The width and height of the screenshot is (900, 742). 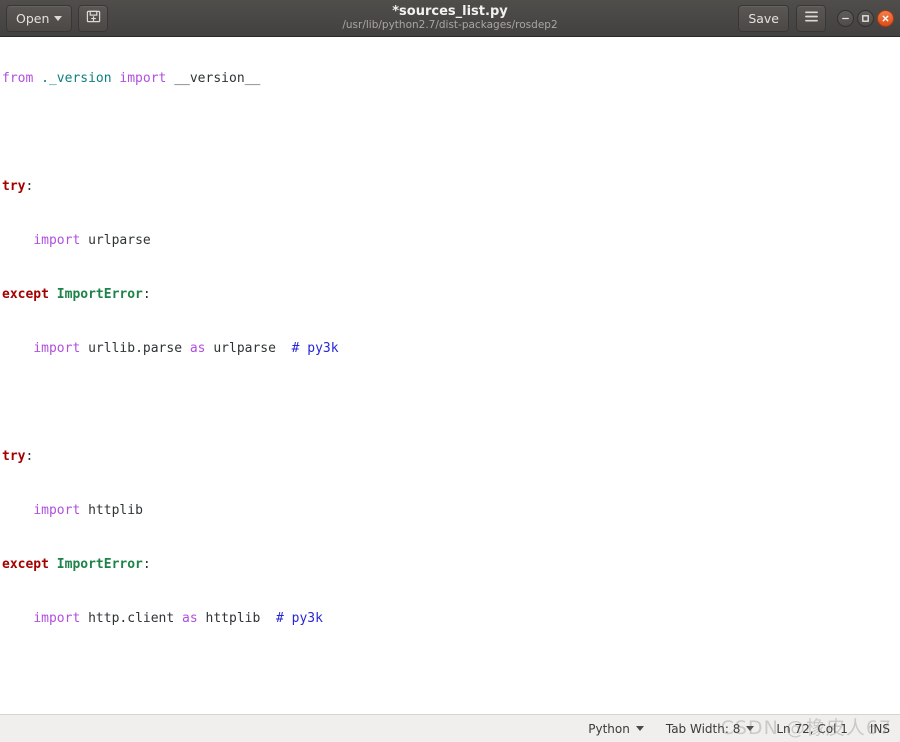 What do you see at coordinates (451, 619) in the screenshot?
I see `code-line: import http.client as httplib # py3k` at bounding box center [451, 619].